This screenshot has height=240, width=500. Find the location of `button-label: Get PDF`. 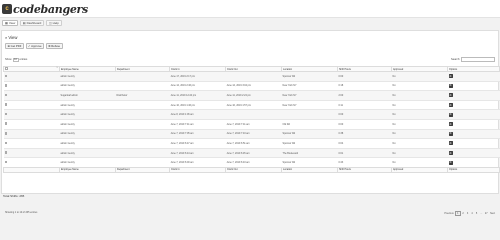

button-label: Get PDF is located at coordinates (16, 46).